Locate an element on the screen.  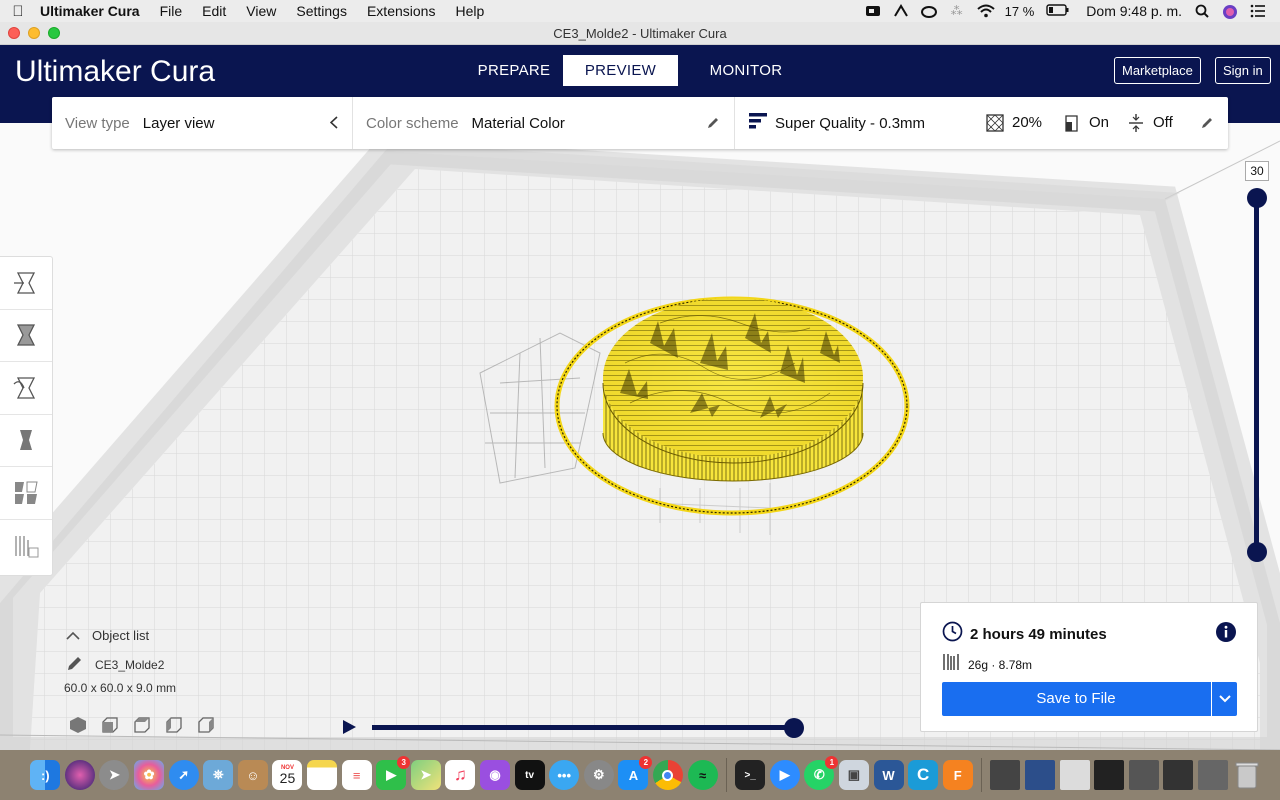
infill-value: 20% is located at coordinates (1027, 122).